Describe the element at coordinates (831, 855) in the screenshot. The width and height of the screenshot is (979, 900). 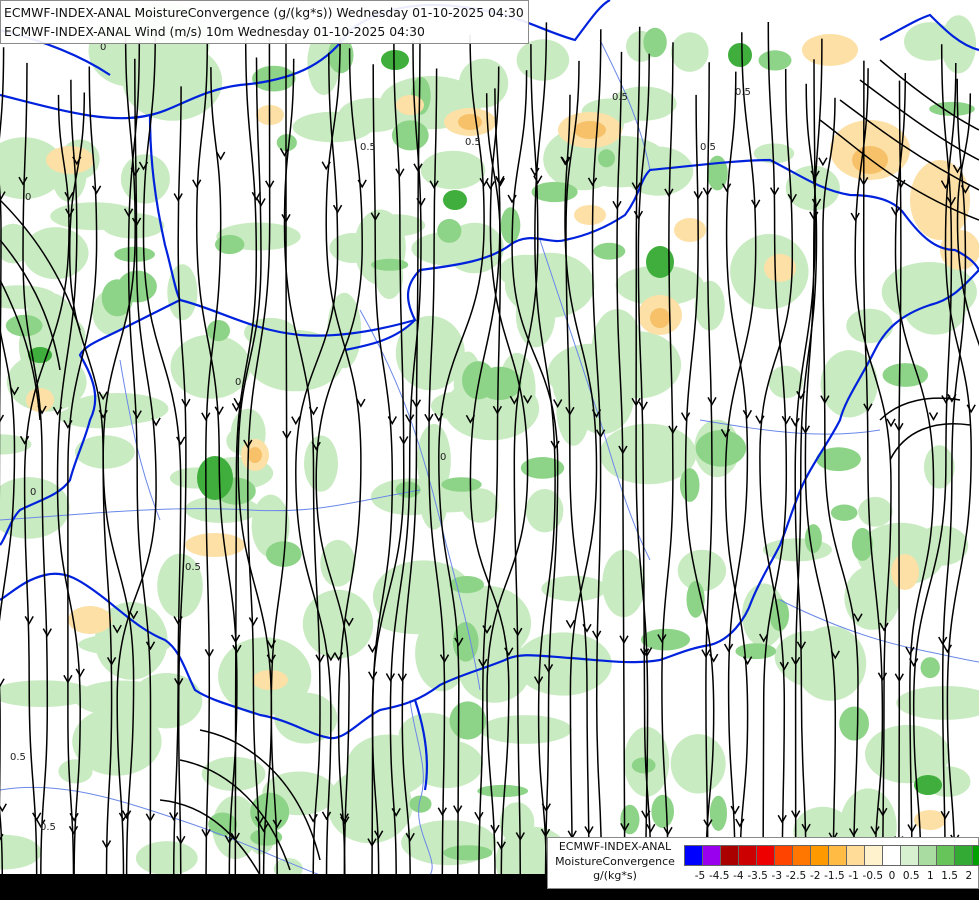
I see `legend-swatches` at that location.